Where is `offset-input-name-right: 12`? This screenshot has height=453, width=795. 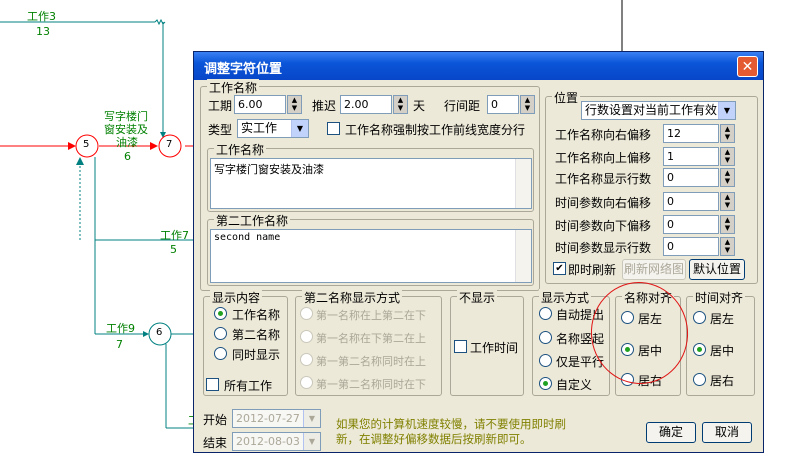 offset-input-name-right: 12 is located at coordinates (691, 133).